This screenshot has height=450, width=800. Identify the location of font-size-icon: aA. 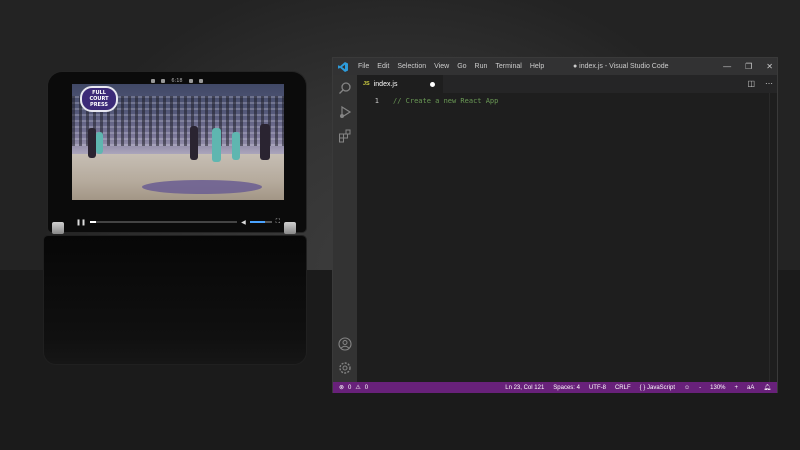
(750, 388).